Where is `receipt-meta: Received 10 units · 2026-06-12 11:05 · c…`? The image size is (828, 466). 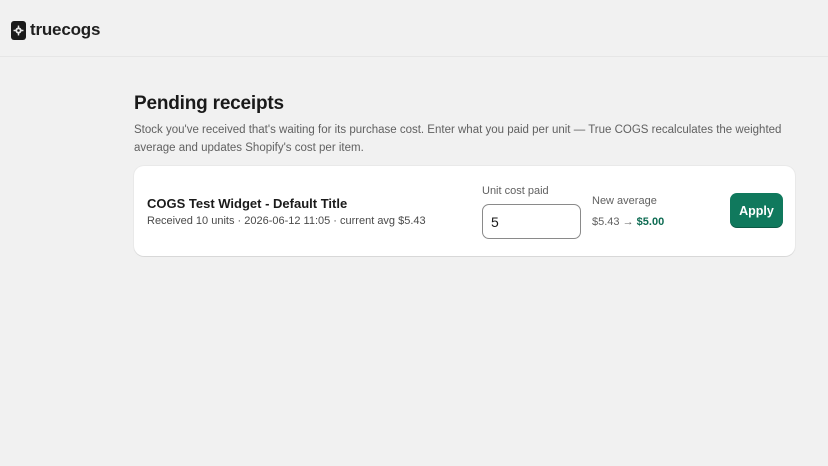
receipt-meta: Received 10 units · 2026-06-12 11:05 · c… is located at coordinates (286, 221).